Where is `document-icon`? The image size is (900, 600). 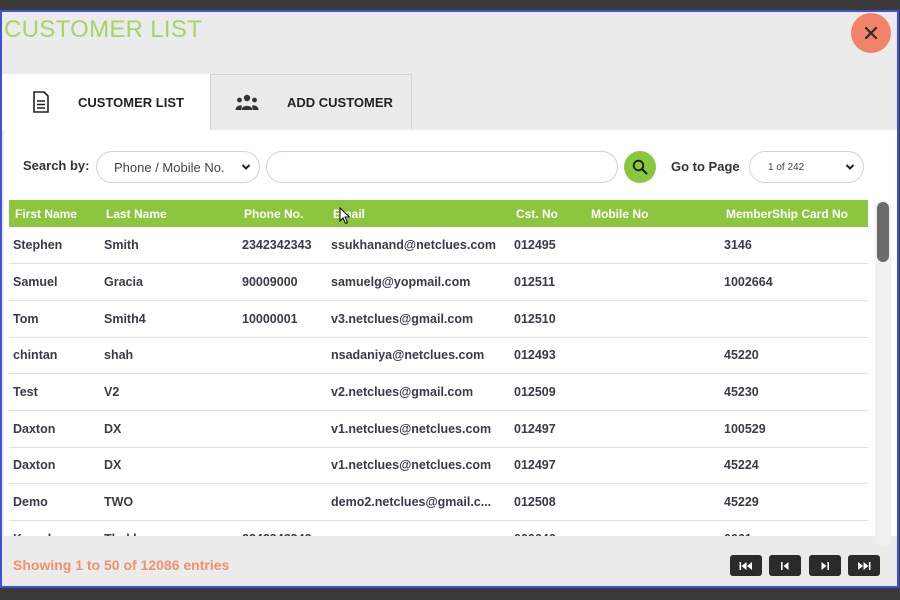
document-icon is located at coordinates (41, 102).